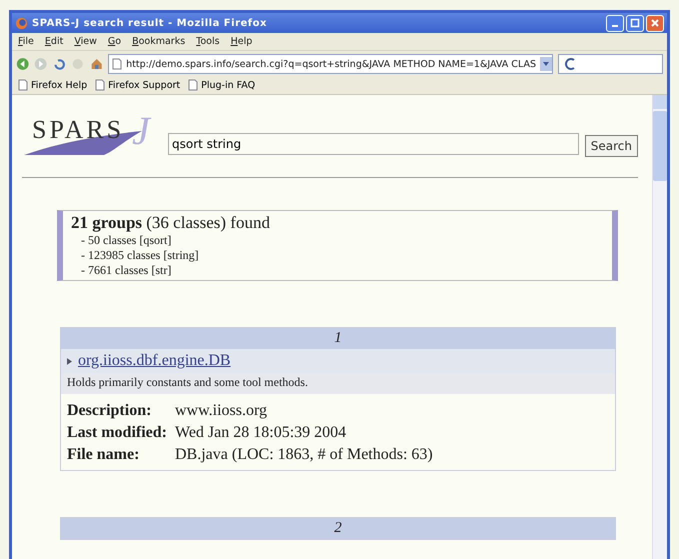 The image size is (679, 559). What do you see at coordinates (126, 270) in the screenshot?
I see `term-count: - 7661 classes [str]` at bounding box center [126, 270].